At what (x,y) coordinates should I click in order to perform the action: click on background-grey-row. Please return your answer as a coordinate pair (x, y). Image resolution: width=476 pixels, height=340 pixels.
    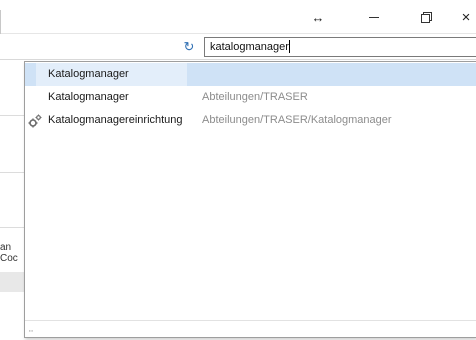
    Looking at the image, I should click on (12, 282).